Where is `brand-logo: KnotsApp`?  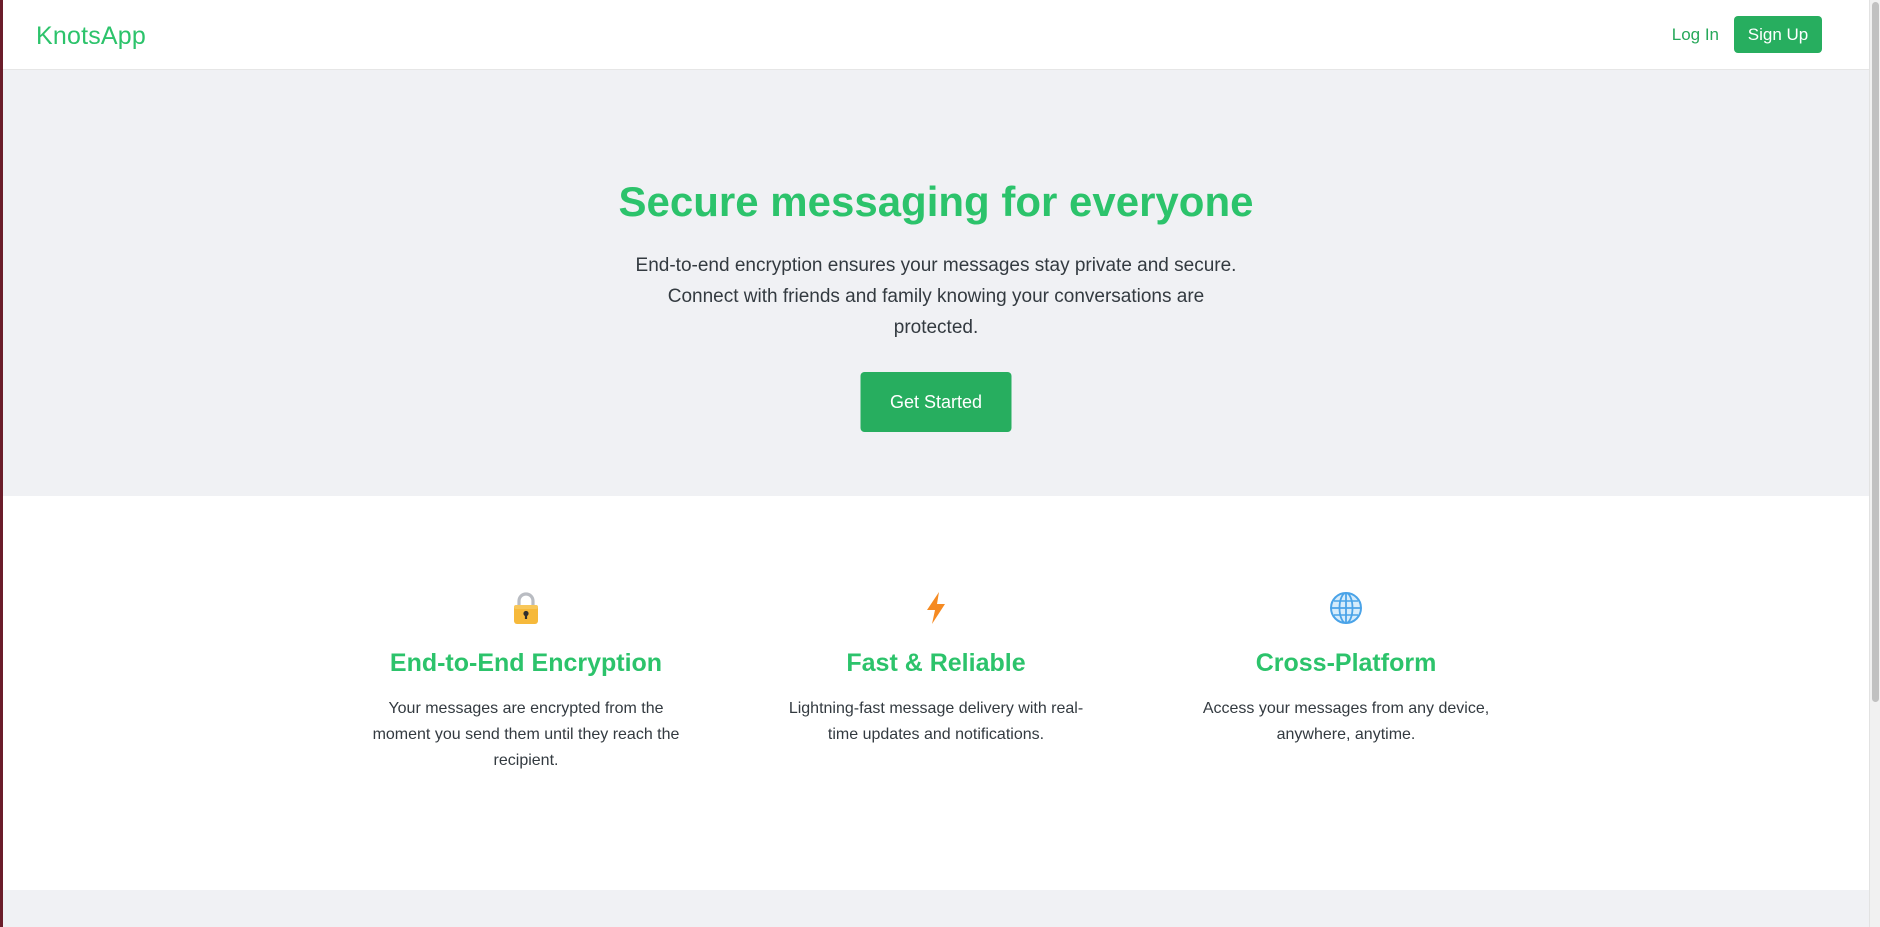 brand-logo: KnotsApp is located at coordinates (91, 36).